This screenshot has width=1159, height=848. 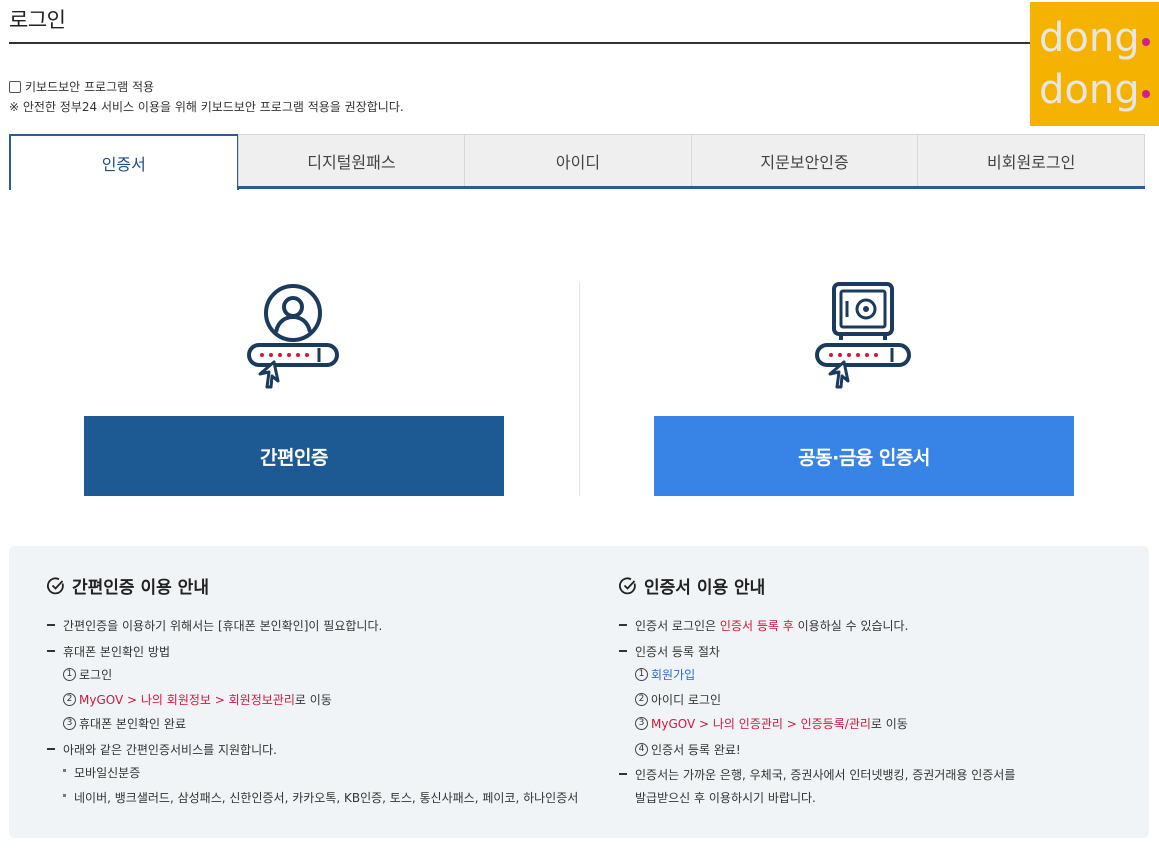 I want to click on guide-highlight-text: 인증서 등록 후, so click(x=756, y=626).